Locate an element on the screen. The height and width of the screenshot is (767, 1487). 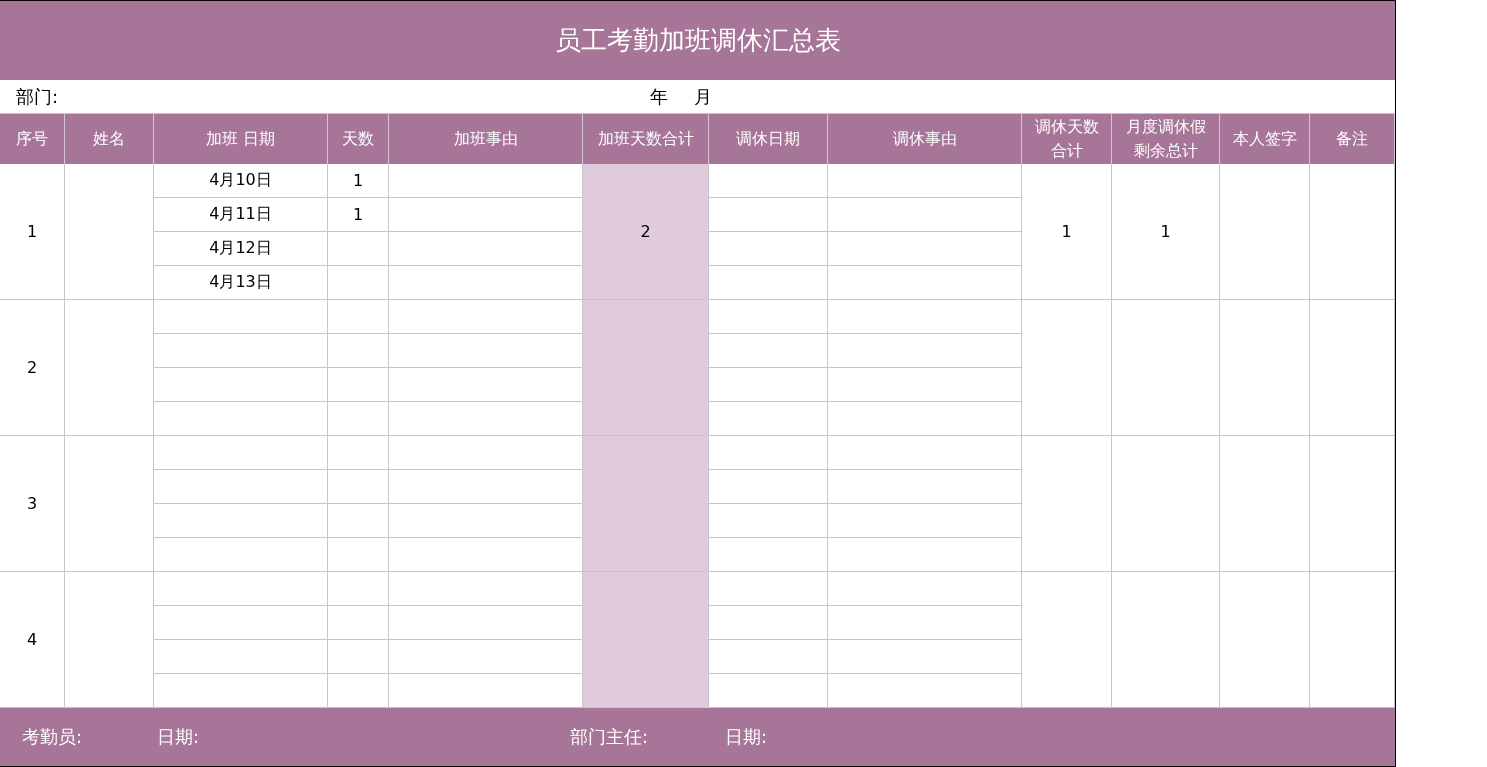
column-header: 加班事由 is located at coordinates (486, 139).